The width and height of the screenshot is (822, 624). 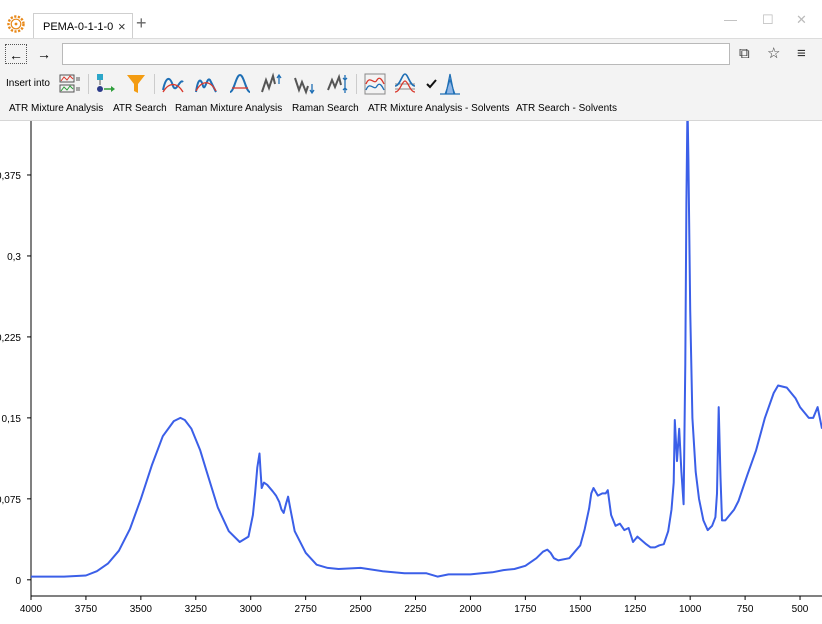 What do you see at coordinates (801, 54) in the screenshot?
I see `menu-hamburger-icon: ≡` at bounding box center [801, 54].